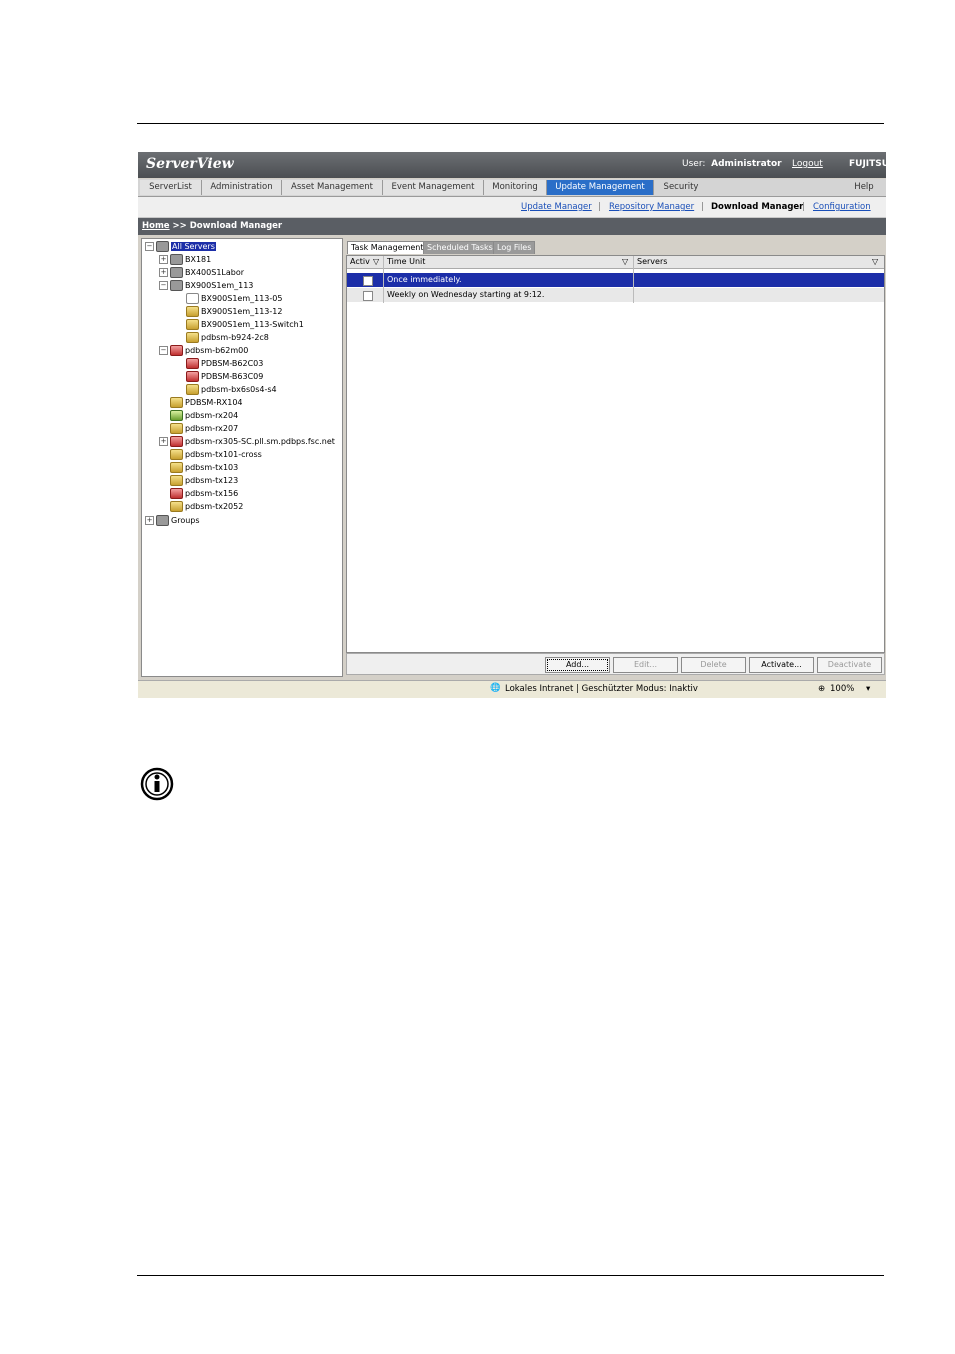 The width and height of the screenshot is (955, 1354). What do you see at coordinates (180, 247) in the screenshot?
I see `tree-node-all-servers: − All Servers` at bounding box center [180, 247].